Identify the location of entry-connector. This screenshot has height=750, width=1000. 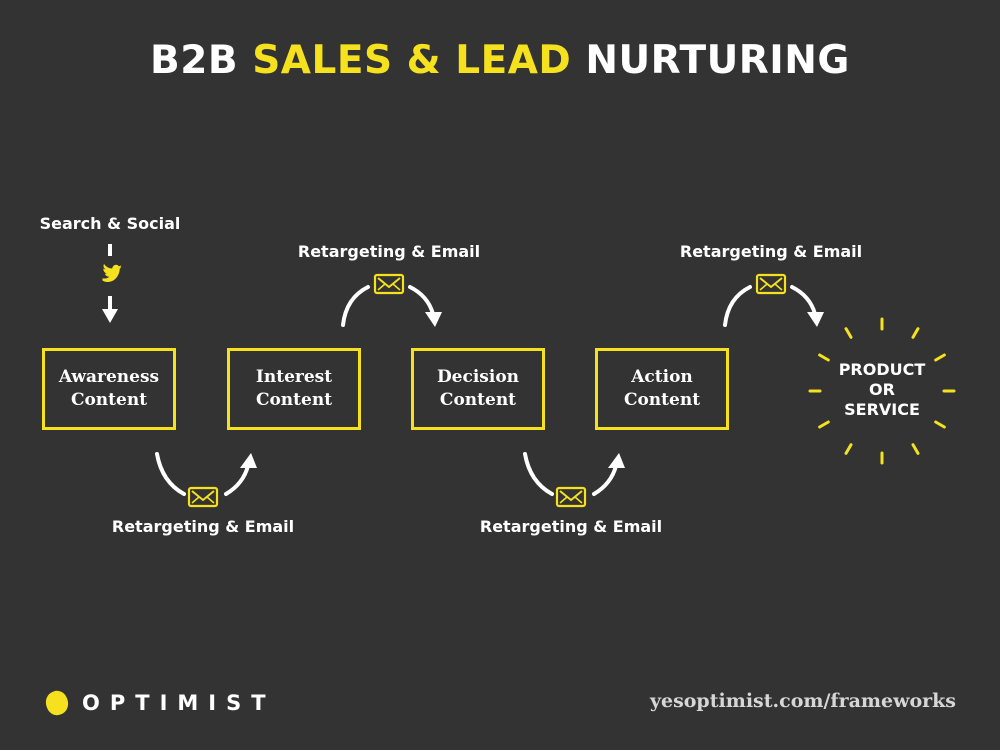
(112, 283).